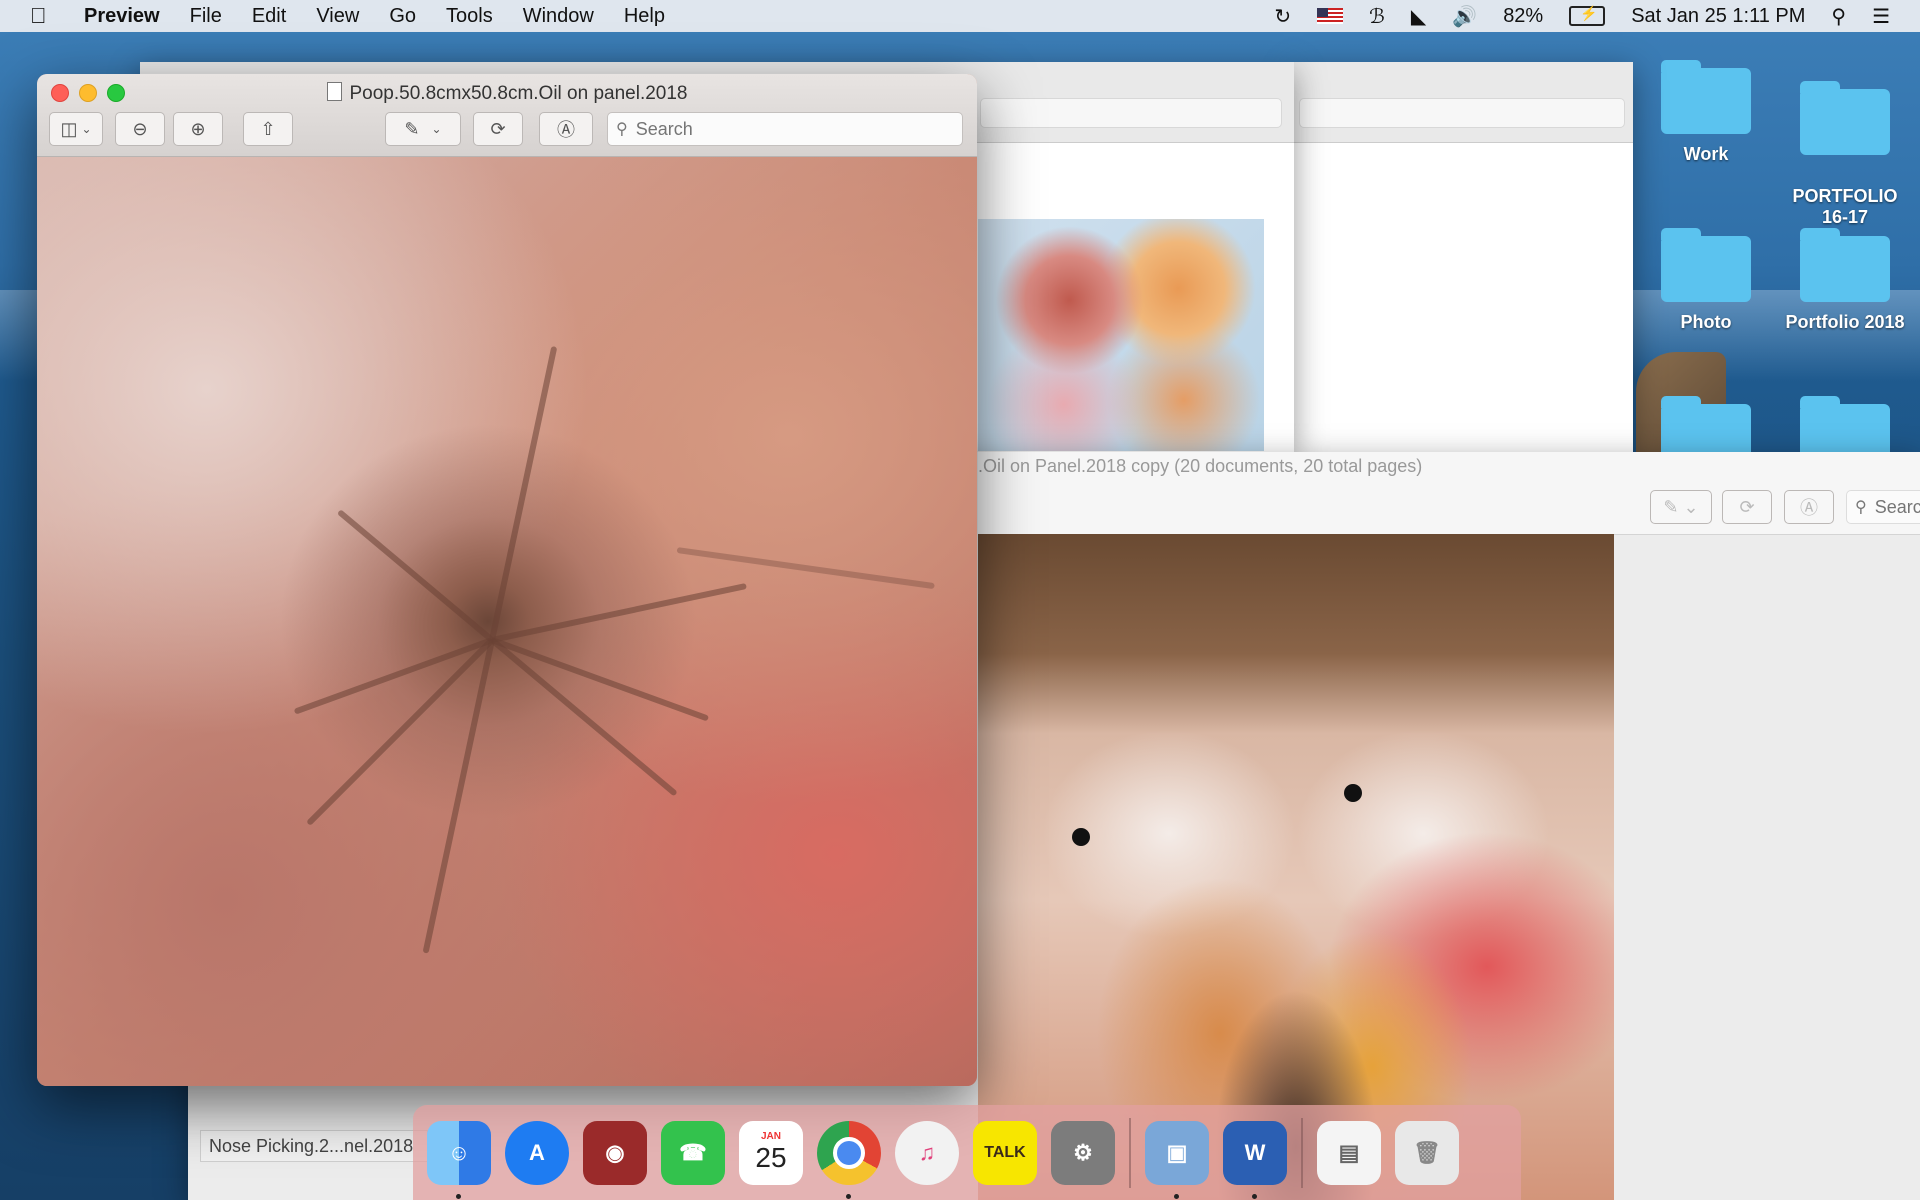  Describe the element at coordinates (69, 128) in the screenshot. I see `sidebar-icon: ◫` at that location.